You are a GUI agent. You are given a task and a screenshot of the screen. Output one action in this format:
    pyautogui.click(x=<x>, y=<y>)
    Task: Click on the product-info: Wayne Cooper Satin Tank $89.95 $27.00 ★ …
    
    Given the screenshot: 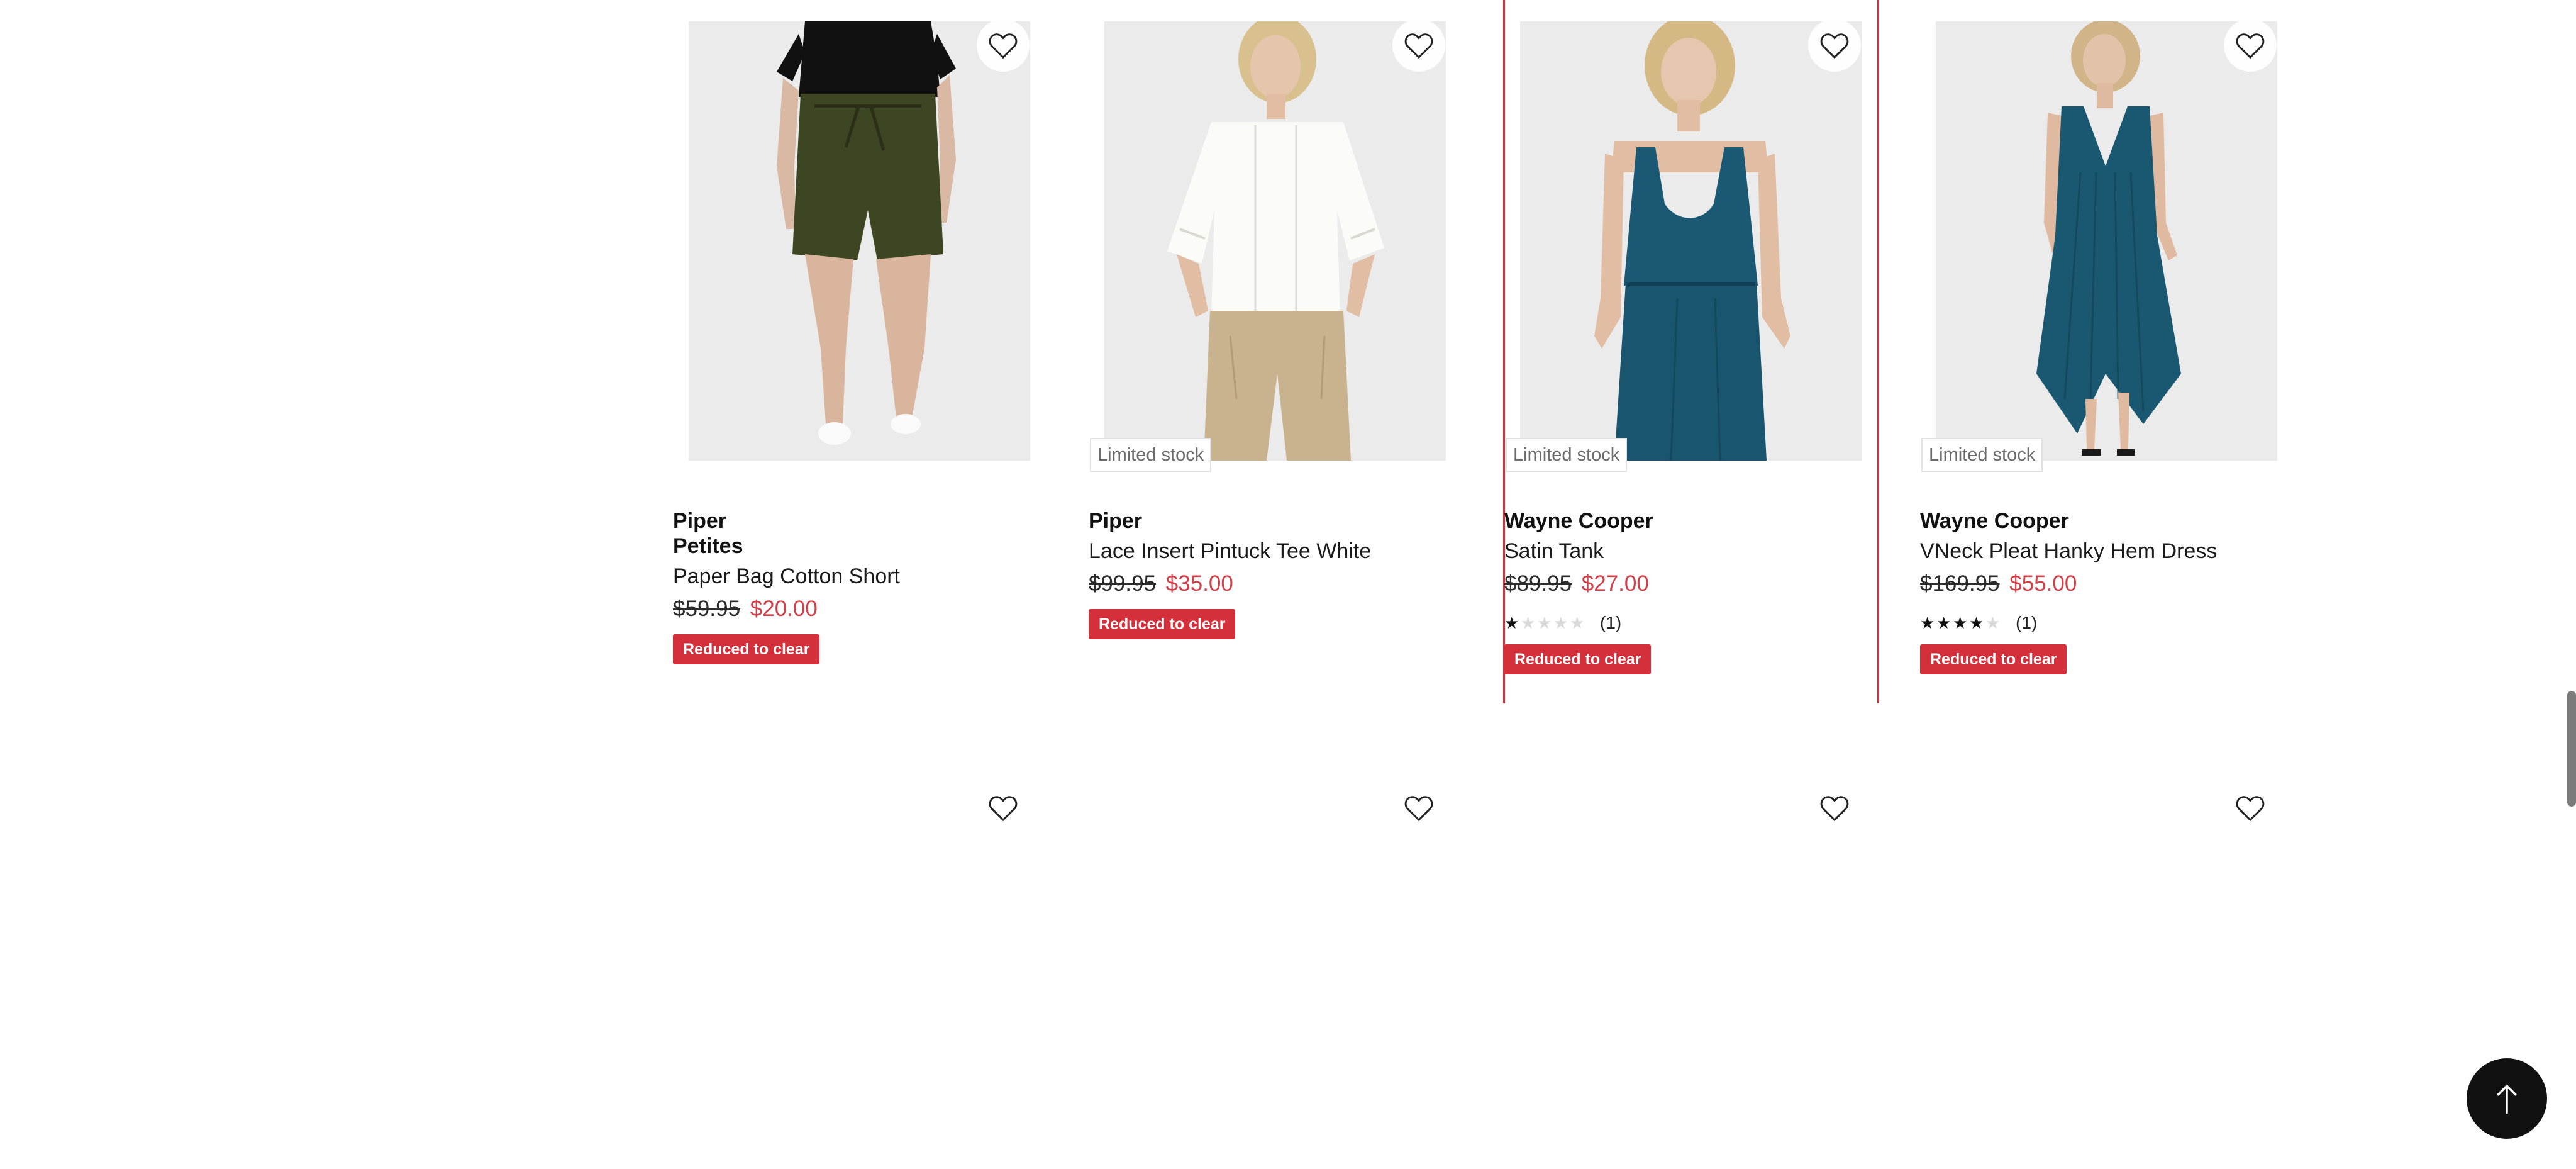 What is the action you would take?
    pyautogui.click(x=1689, y=591)
    